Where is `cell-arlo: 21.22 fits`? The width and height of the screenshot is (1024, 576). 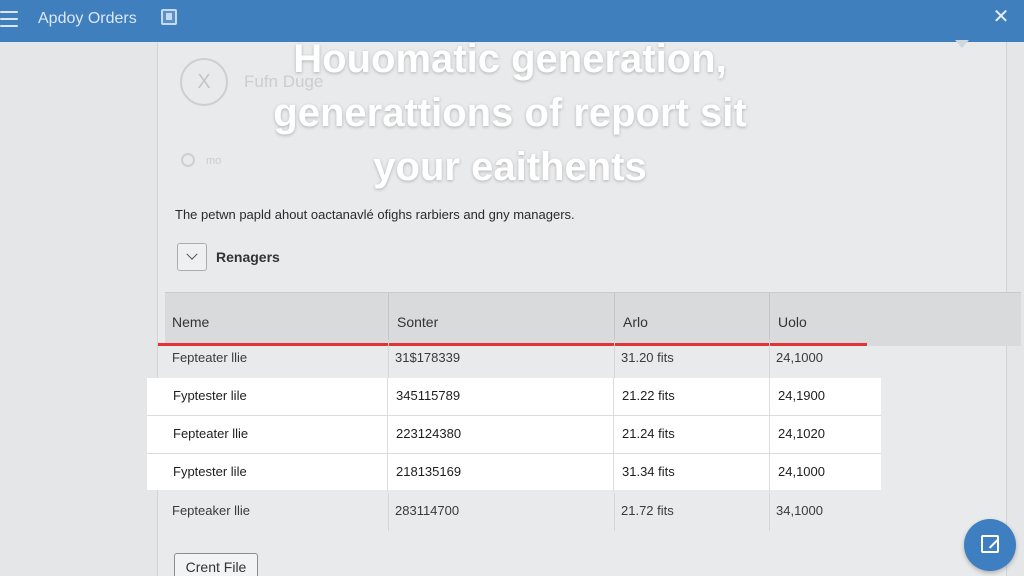
cell-arlo: 21.22 fits is located at coordinates (691, 397).